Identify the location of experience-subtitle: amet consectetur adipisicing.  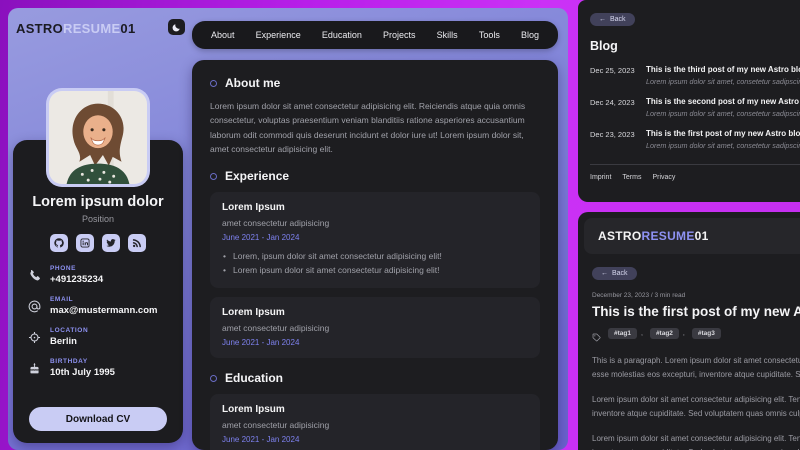
(276, 328).